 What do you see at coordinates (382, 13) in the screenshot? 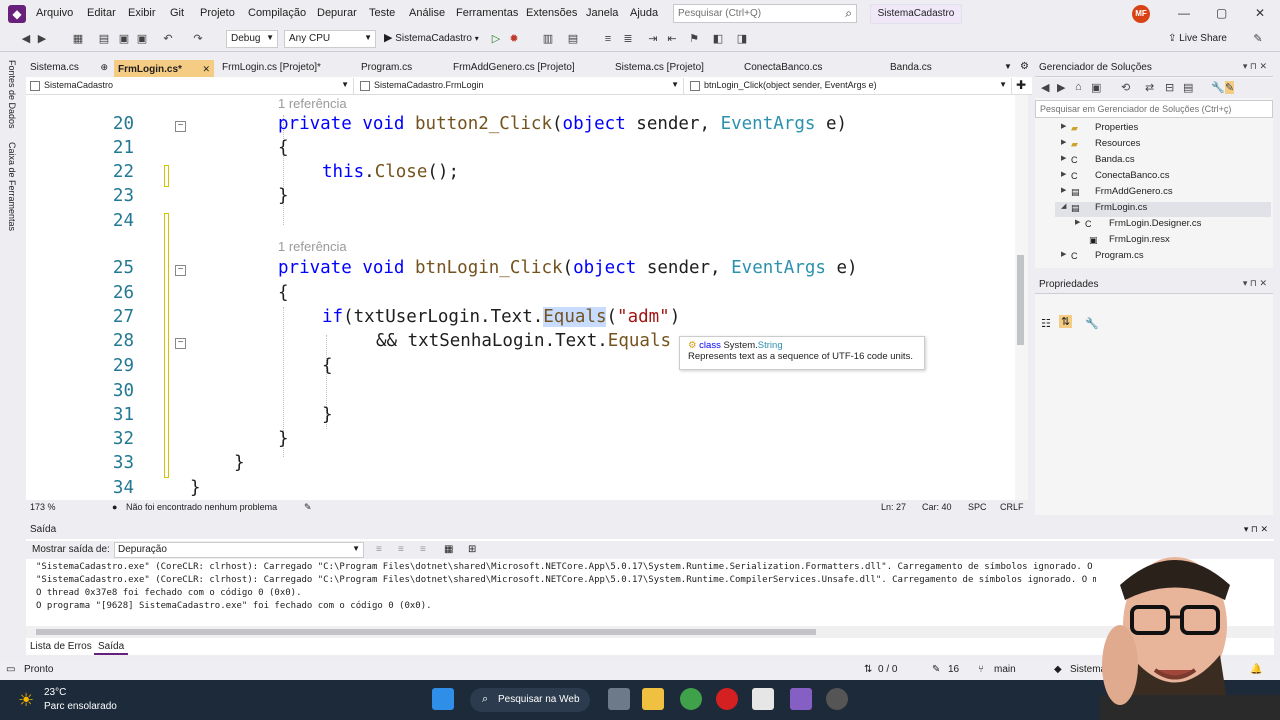
I see `menu-teste: Teste` at bounding box center [382, 13].